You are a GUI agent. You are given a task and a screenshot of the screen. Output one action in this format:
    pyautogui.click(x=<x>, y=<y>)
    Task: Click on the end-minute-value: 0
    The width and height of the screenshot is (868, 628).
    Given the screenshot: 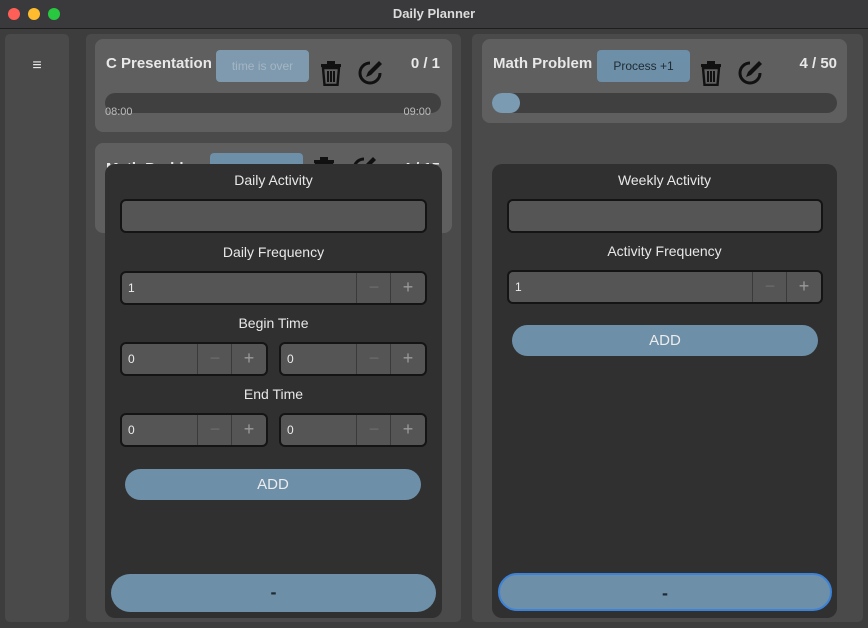 What is the action you would take?
    pyautogui.click(x=290, y=430)
    